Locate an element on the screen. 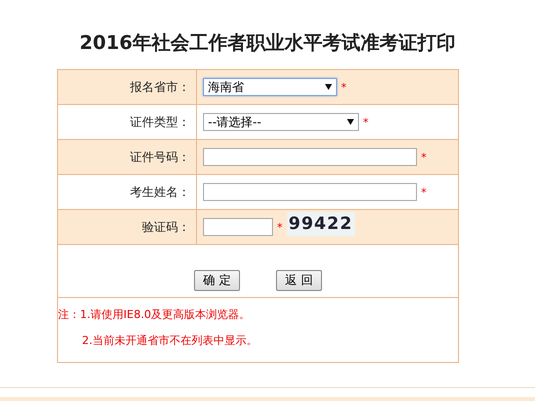  note-text: 2.当前未开通省市不在列表中显示。 is located at coordinates (169, 341).